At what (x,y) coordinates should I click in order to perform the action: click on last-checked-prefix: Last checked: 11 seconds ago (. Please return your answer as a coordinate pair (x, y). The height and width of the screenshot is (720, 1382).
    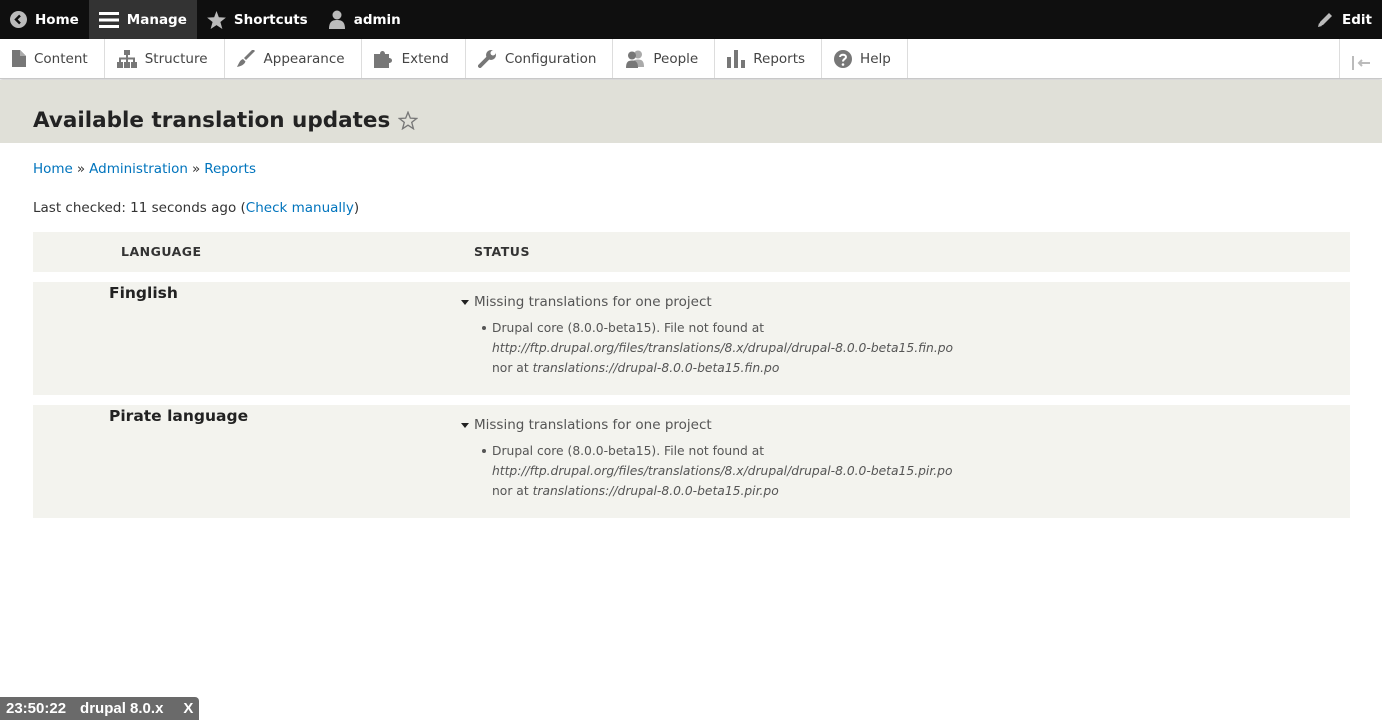
    Looking at the image, I should click on (139, 208).